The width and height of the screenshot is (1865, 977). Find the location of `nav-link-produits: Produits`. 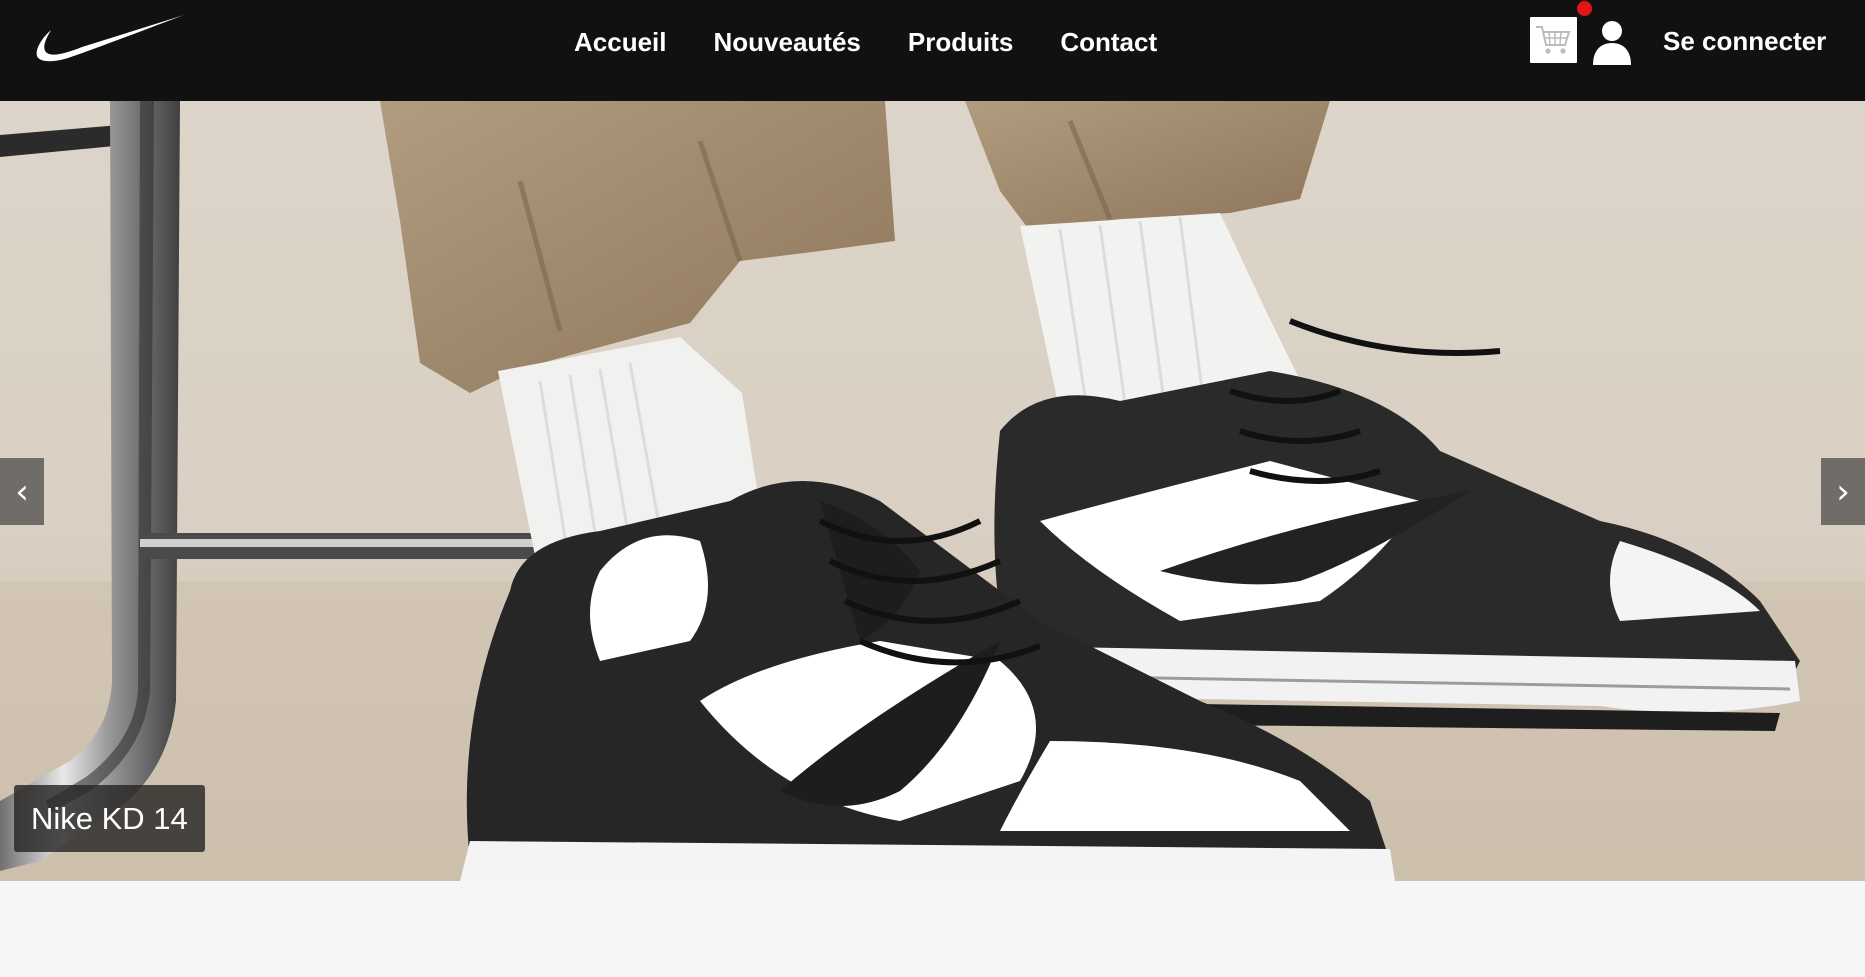

nav-link-produits: Produits is located at coordinates (960, 42).